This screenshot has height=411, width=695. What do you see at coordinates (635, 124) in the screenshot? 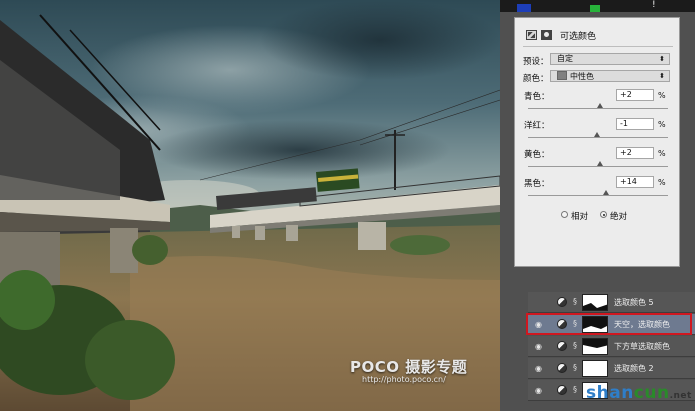
I see `magenta-value-field: -1` at bounding box center [635, 124].